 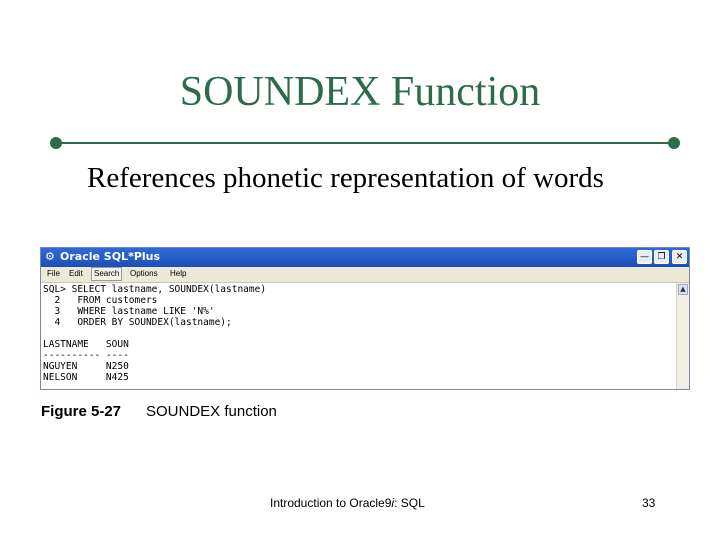 What do you see at coordinates (86, 344) in the screenshot?
I see `console-line: LASTNAME SOUN` at bounding box center [86, 344].